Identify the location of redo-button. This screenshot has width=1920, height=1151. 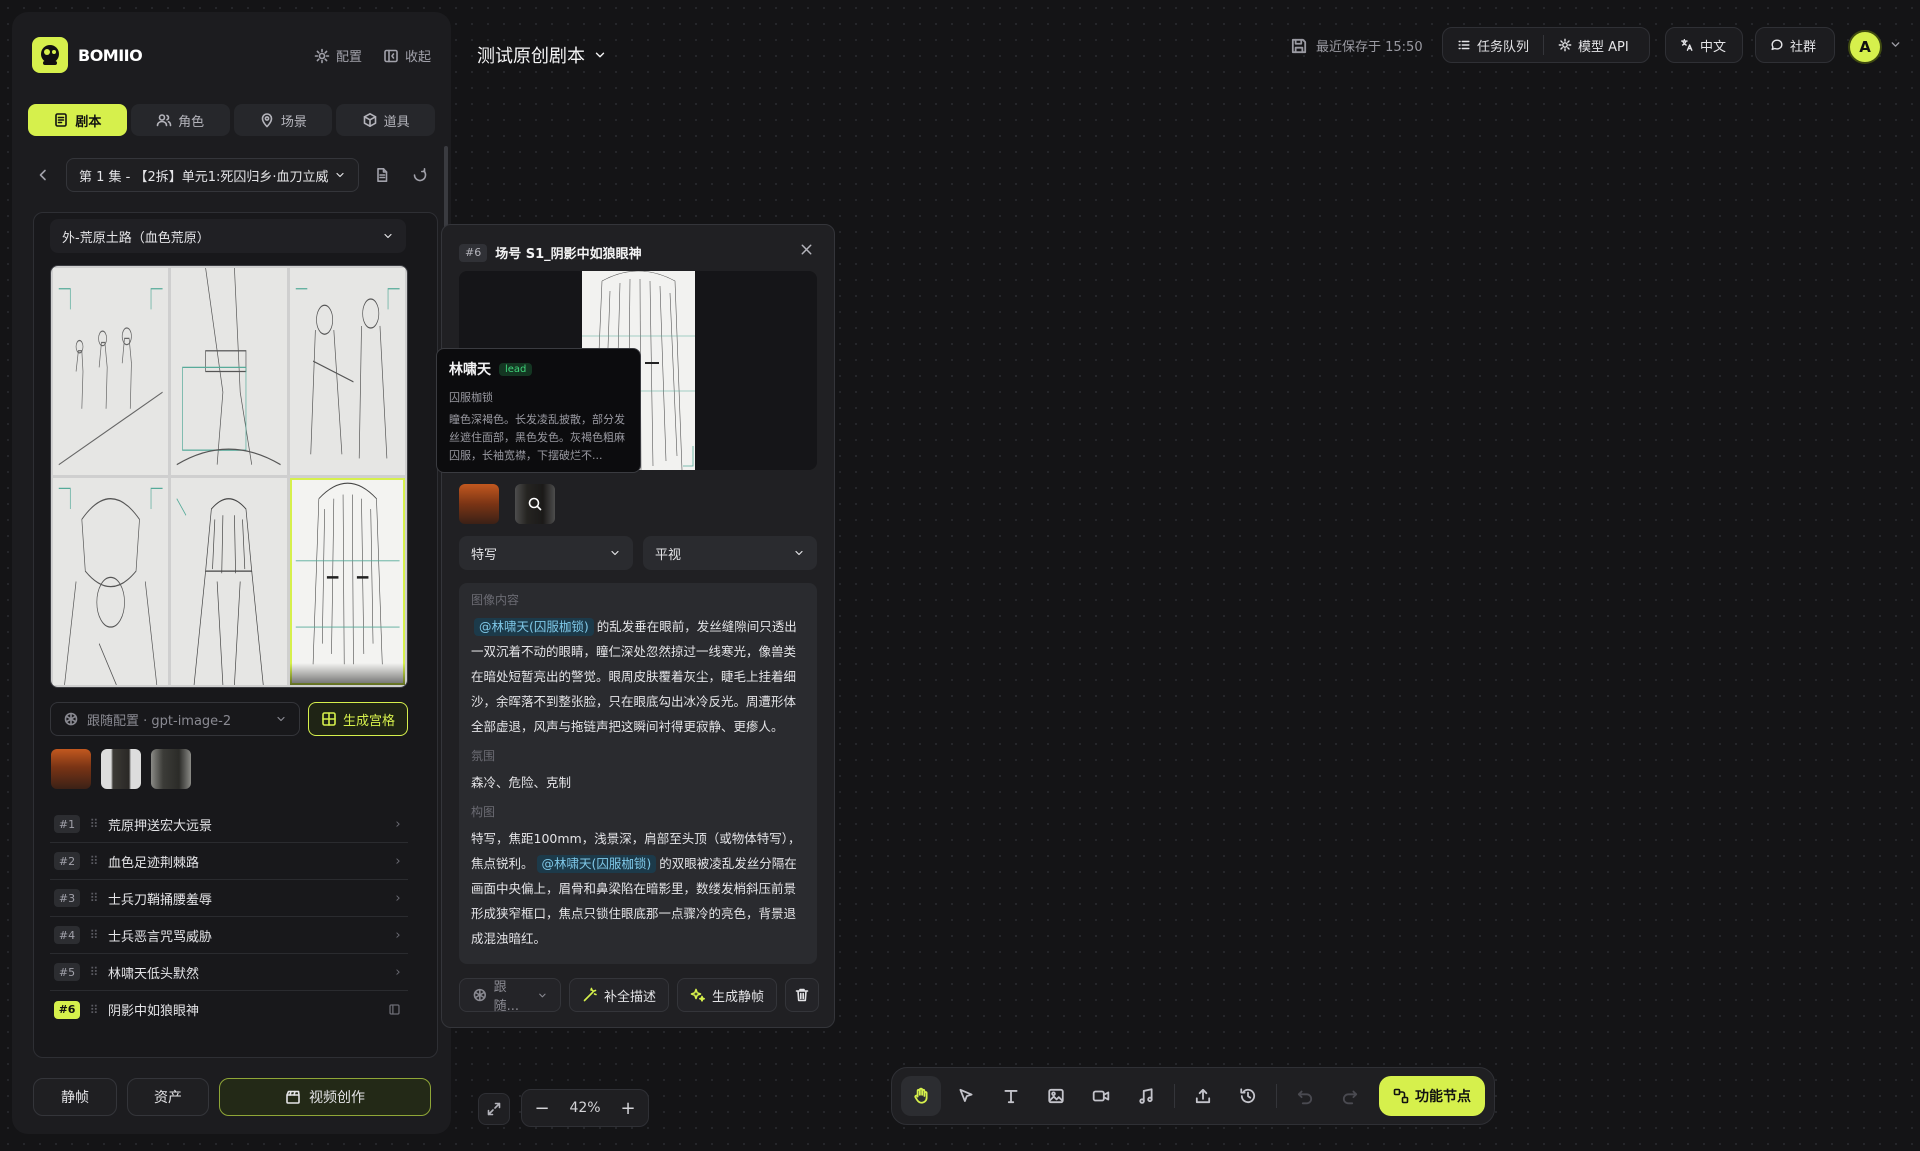
(1350, 1096).